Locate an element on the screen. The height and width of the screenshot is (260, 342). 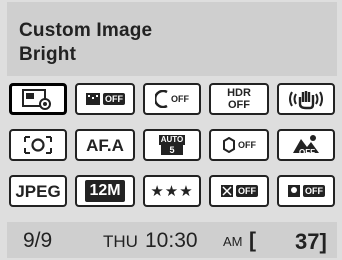
file-format-button: JPEG is located at coordinates (38, 191).